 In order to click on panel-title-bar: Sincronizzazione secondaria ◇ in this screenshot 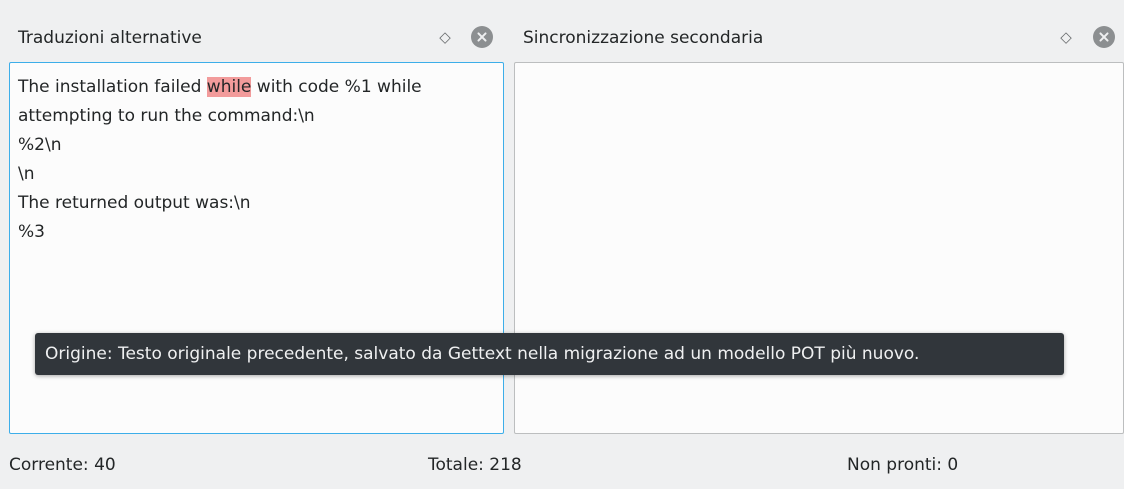, I will do `click(819, 36)`.